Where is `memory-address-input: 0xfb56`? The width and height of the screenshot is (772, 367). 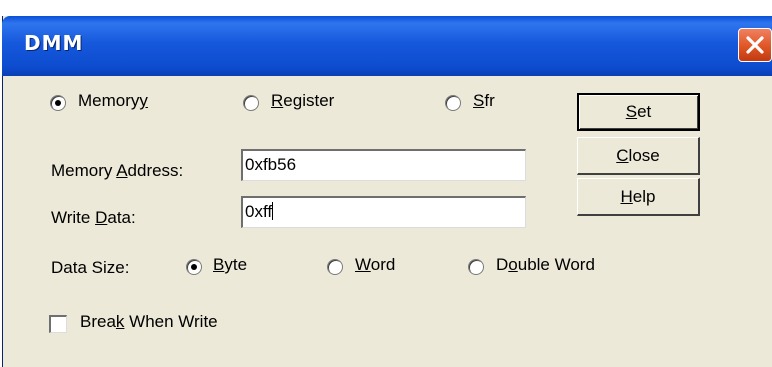
memory-address-input: 0xfb56 is located at coordinates (383, 165).